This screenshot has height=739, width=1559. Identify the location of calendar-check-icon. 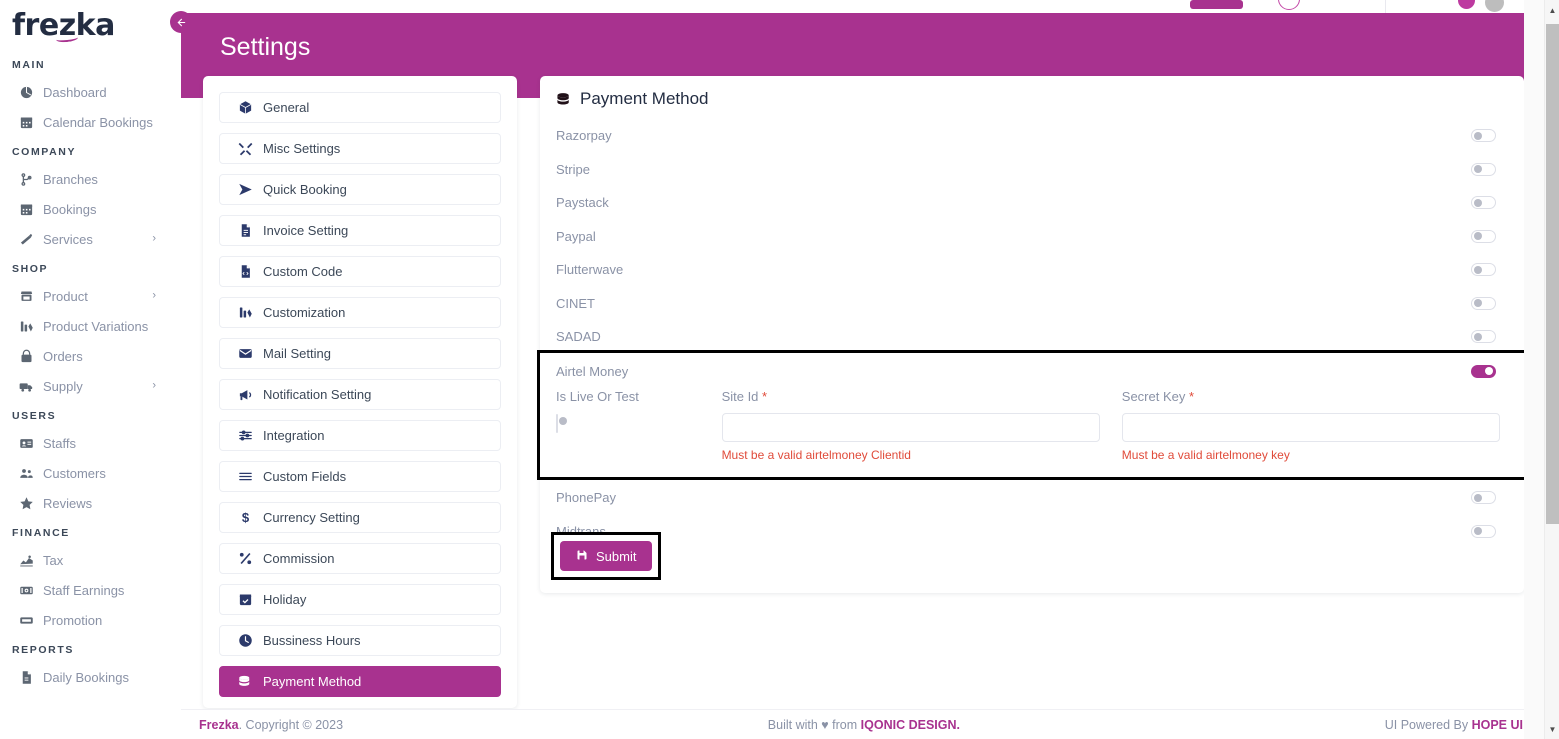
(245, 600).